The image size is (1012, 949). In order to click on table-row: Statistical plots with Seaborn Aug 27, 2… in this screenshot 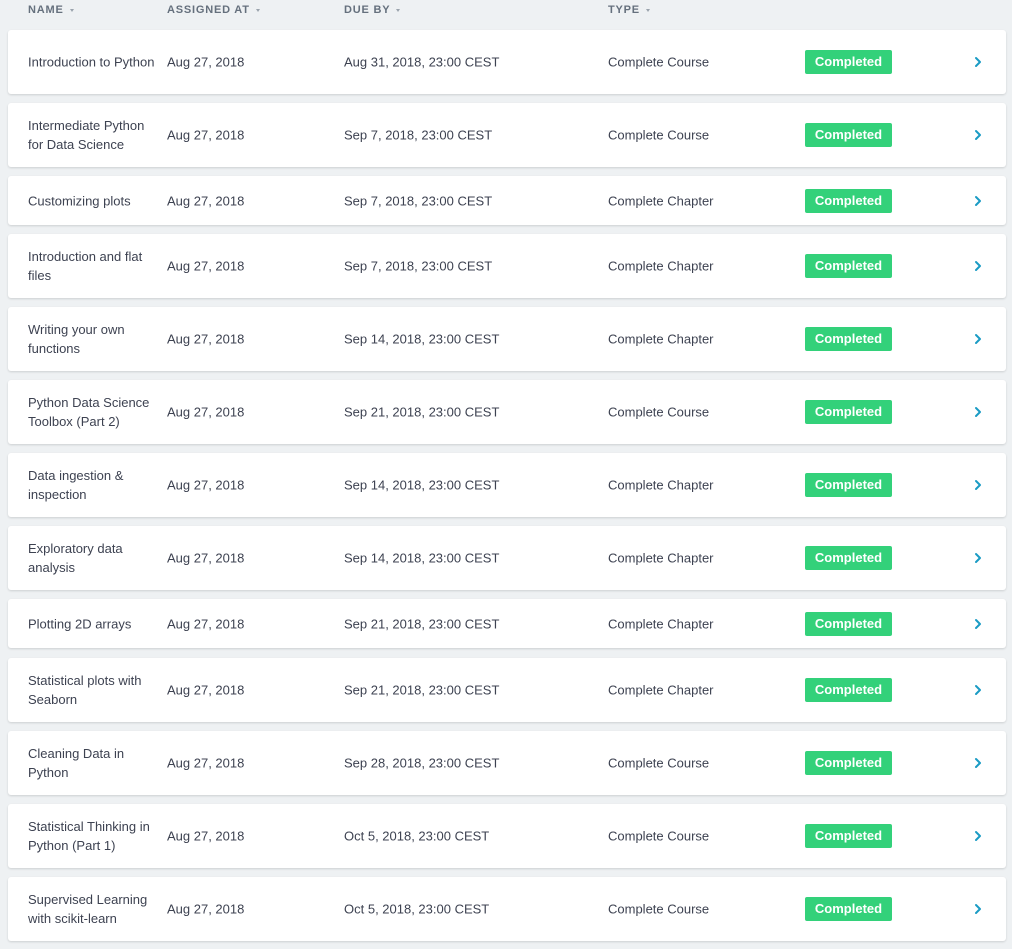, I will do `click(507, 690)`.